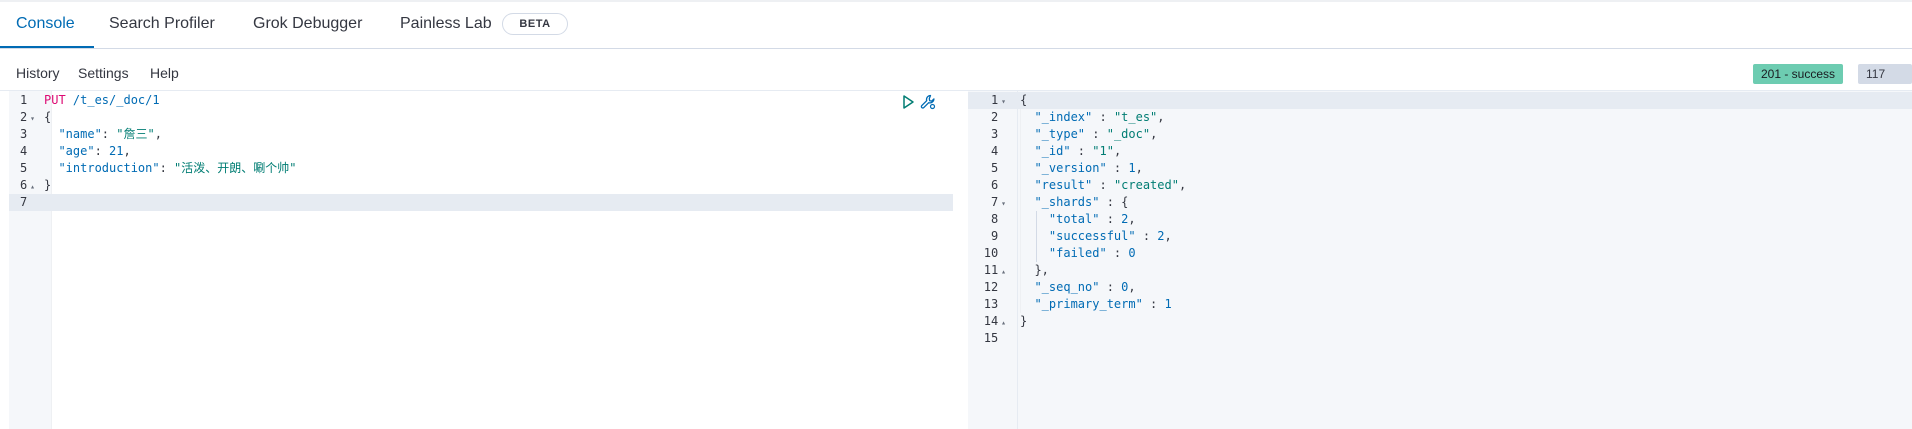 The image size is (1912, 429). Describe the element at coordinates (235, 168) in the screenshot. I see `code-token: "活泼、开朗、唰个帅"` at that location.